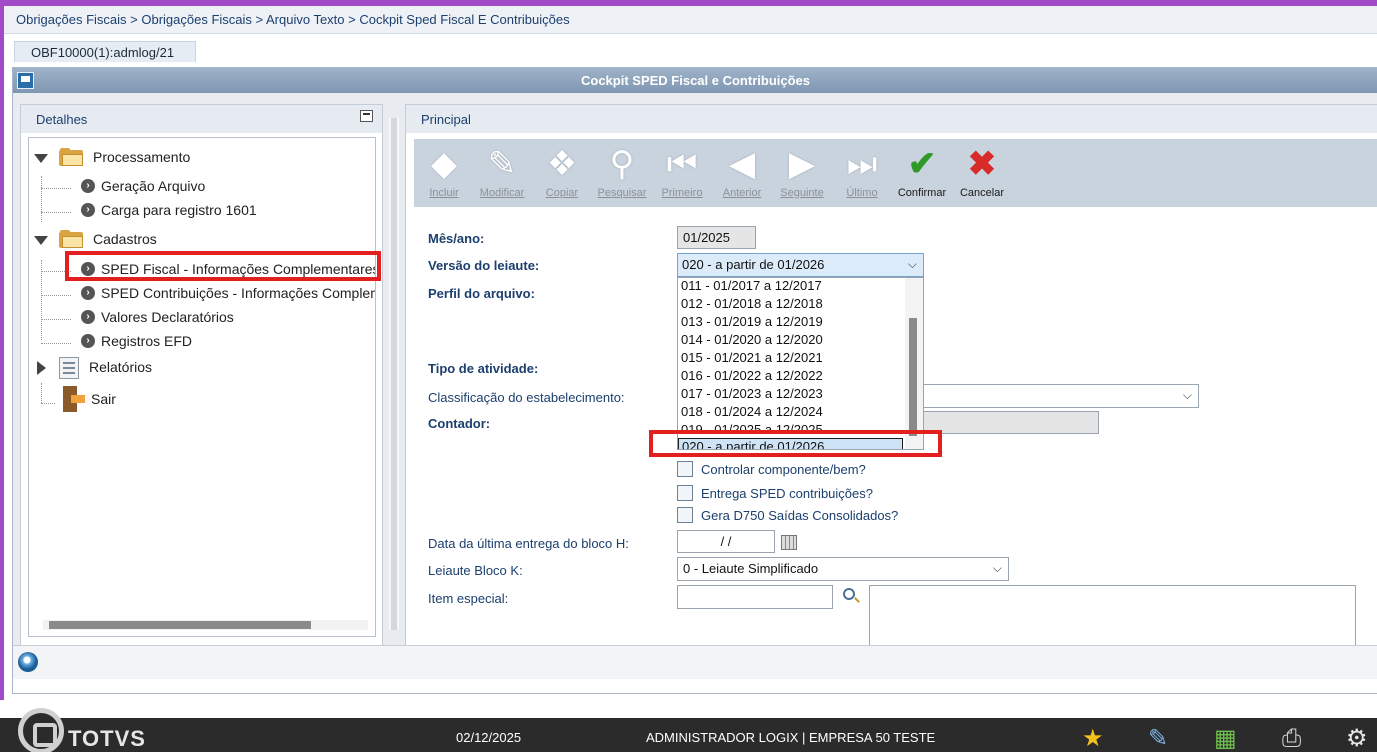 Image resolution: width=1377 pixels, height=752 pixels. What do you see at coordinates (695, 662) in the screenshot?
I see `status-bar` at bounding box center [695, 662].